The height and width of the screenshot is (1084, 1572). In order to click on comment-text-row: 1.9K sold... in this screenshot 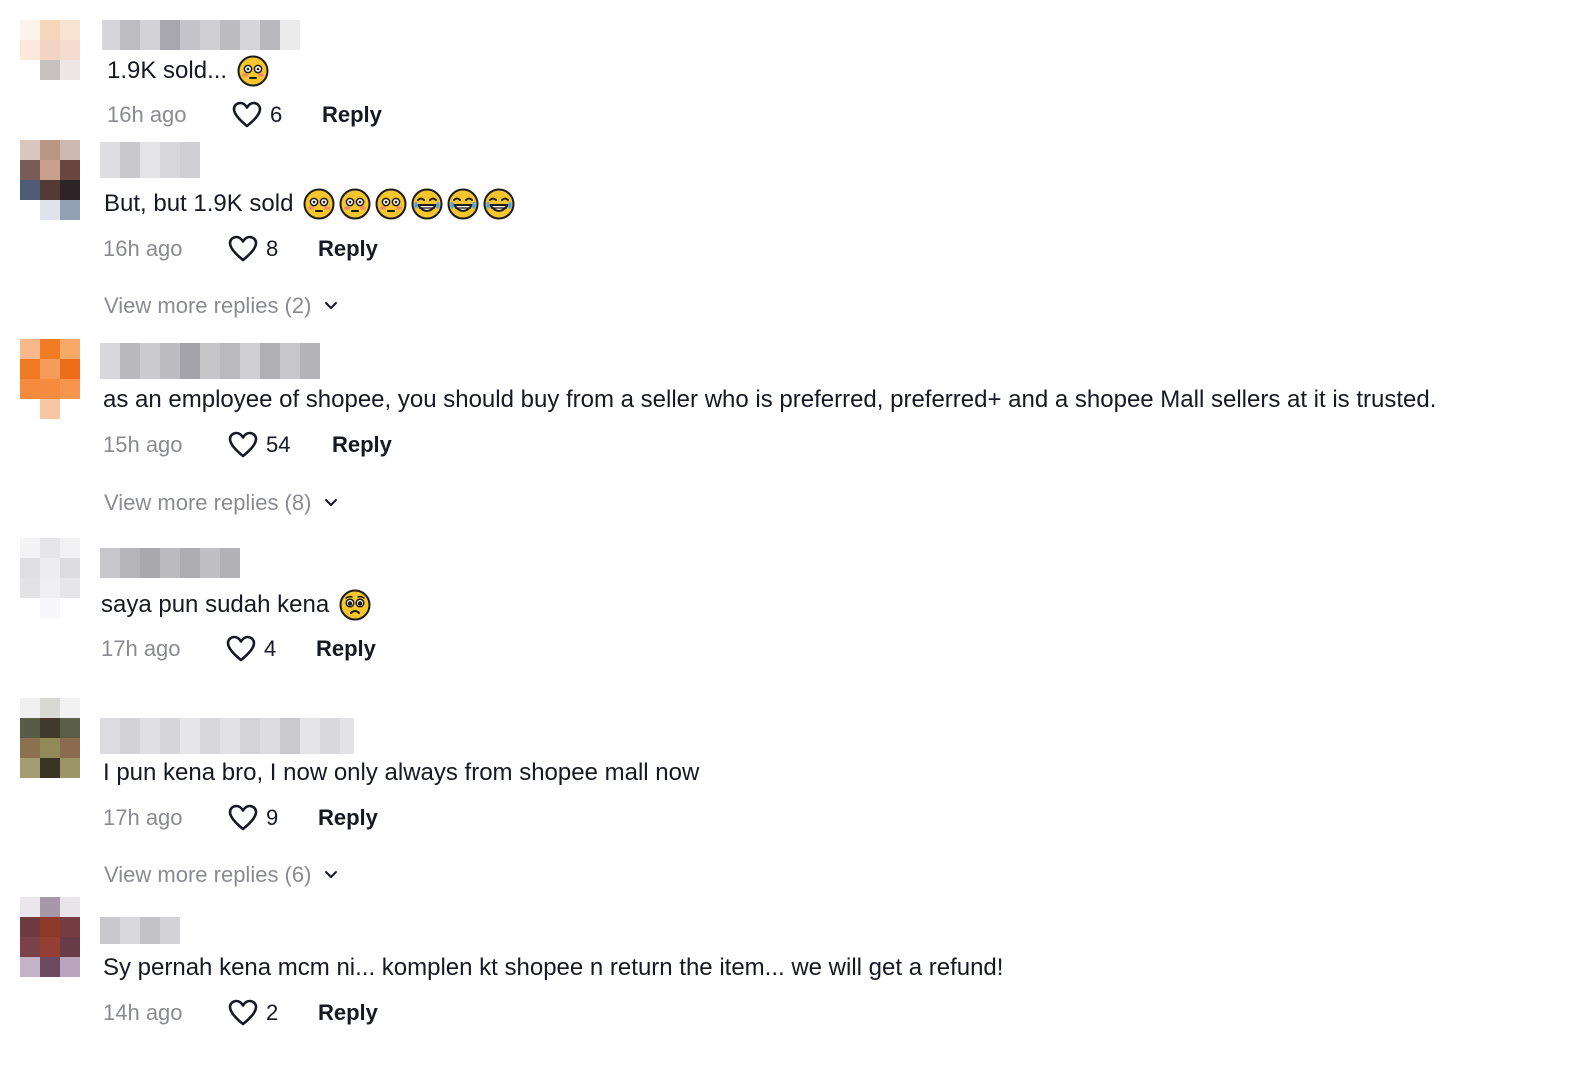, I will do `click(188, 71)`.